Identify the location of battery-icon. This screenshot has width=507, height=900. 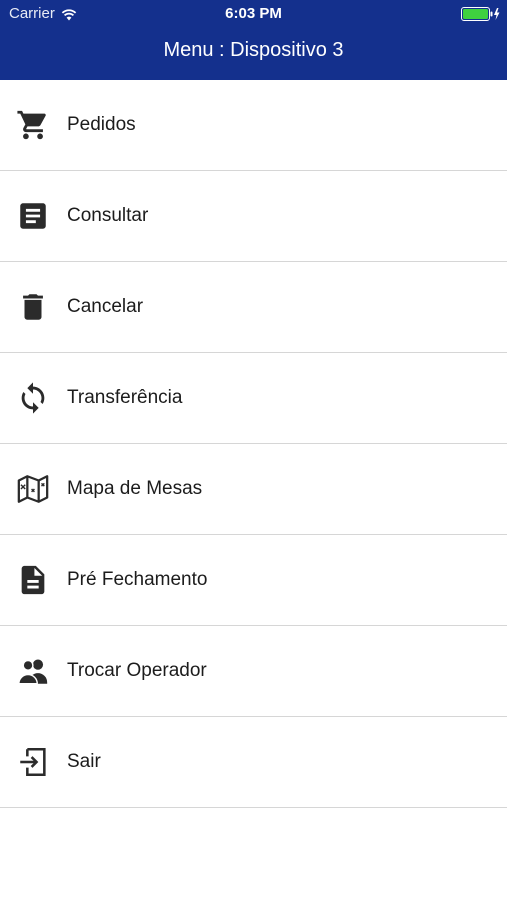
(481, 14).